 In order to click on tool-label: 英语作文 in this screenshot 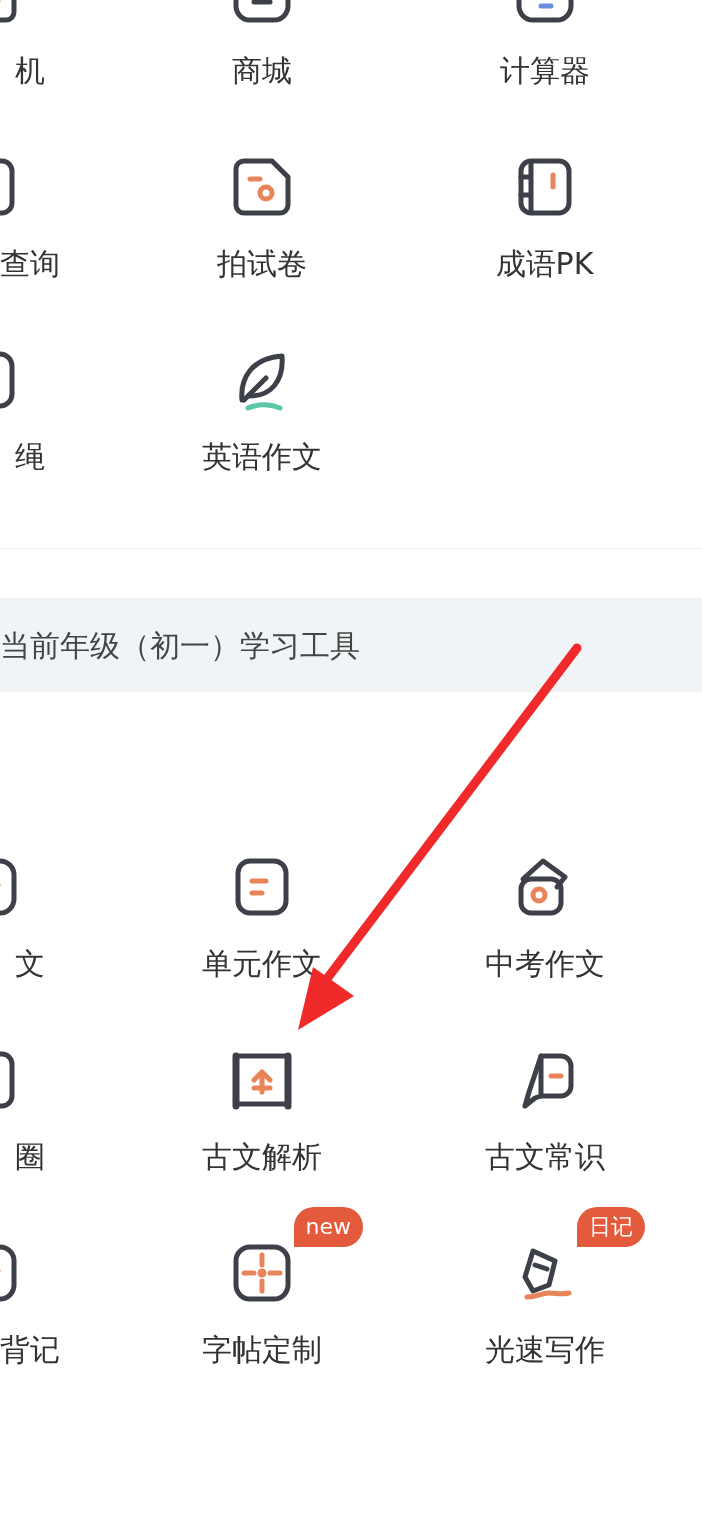, I will do `click(261, 457)`.